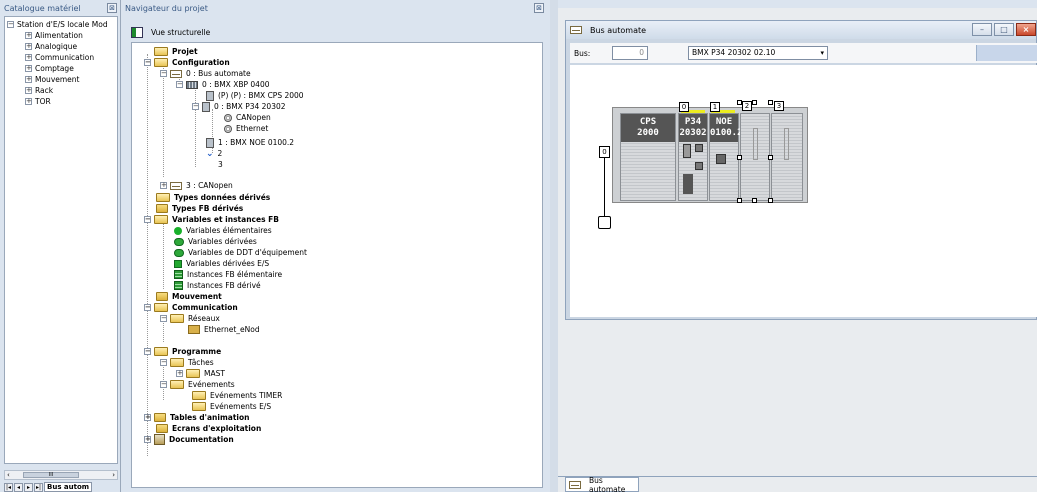 This screenshot has width=1037, height=492. What do you see at coordinates (197, 384) in the screenshot?
I see `tree-node-evenements: − Evénements` at bounding box center [197, 384].